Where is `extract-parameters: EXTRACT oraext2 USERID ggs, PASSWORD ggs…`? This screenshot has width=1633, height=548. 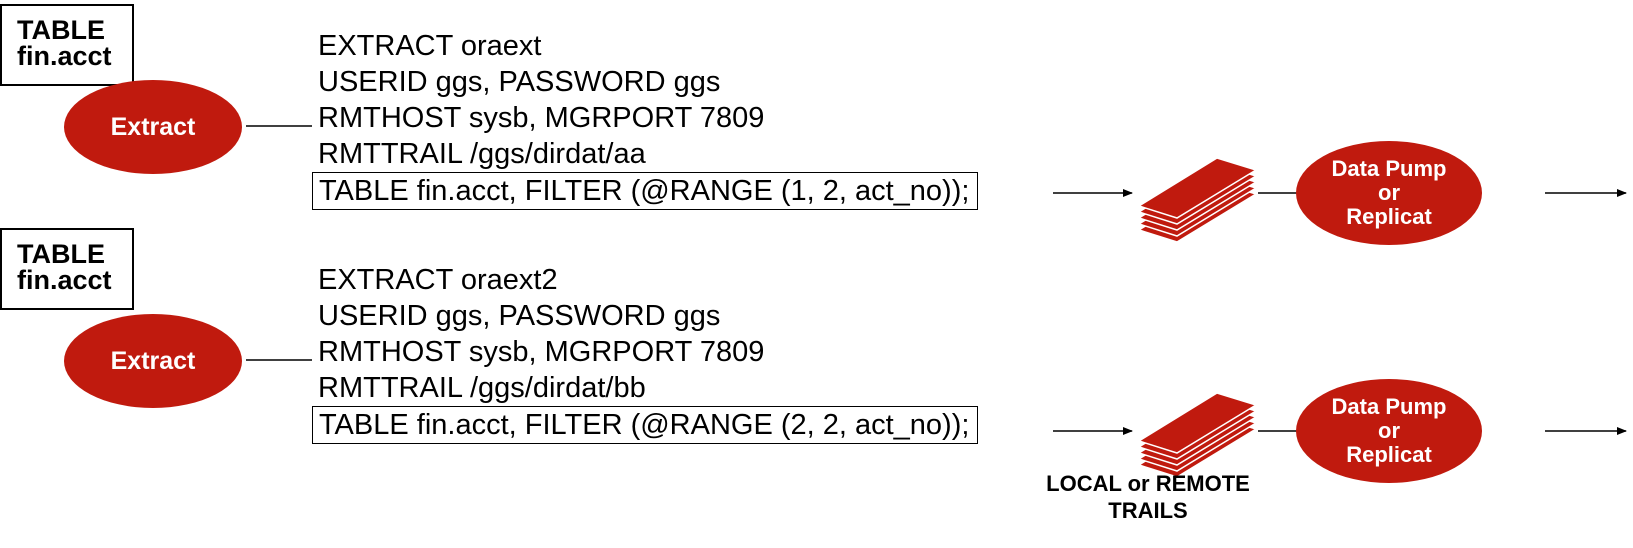
extract-parameters: EXTRACT oraext2 USERID ggs, PASSWORD ggs… is located at coordinates (645, 353).